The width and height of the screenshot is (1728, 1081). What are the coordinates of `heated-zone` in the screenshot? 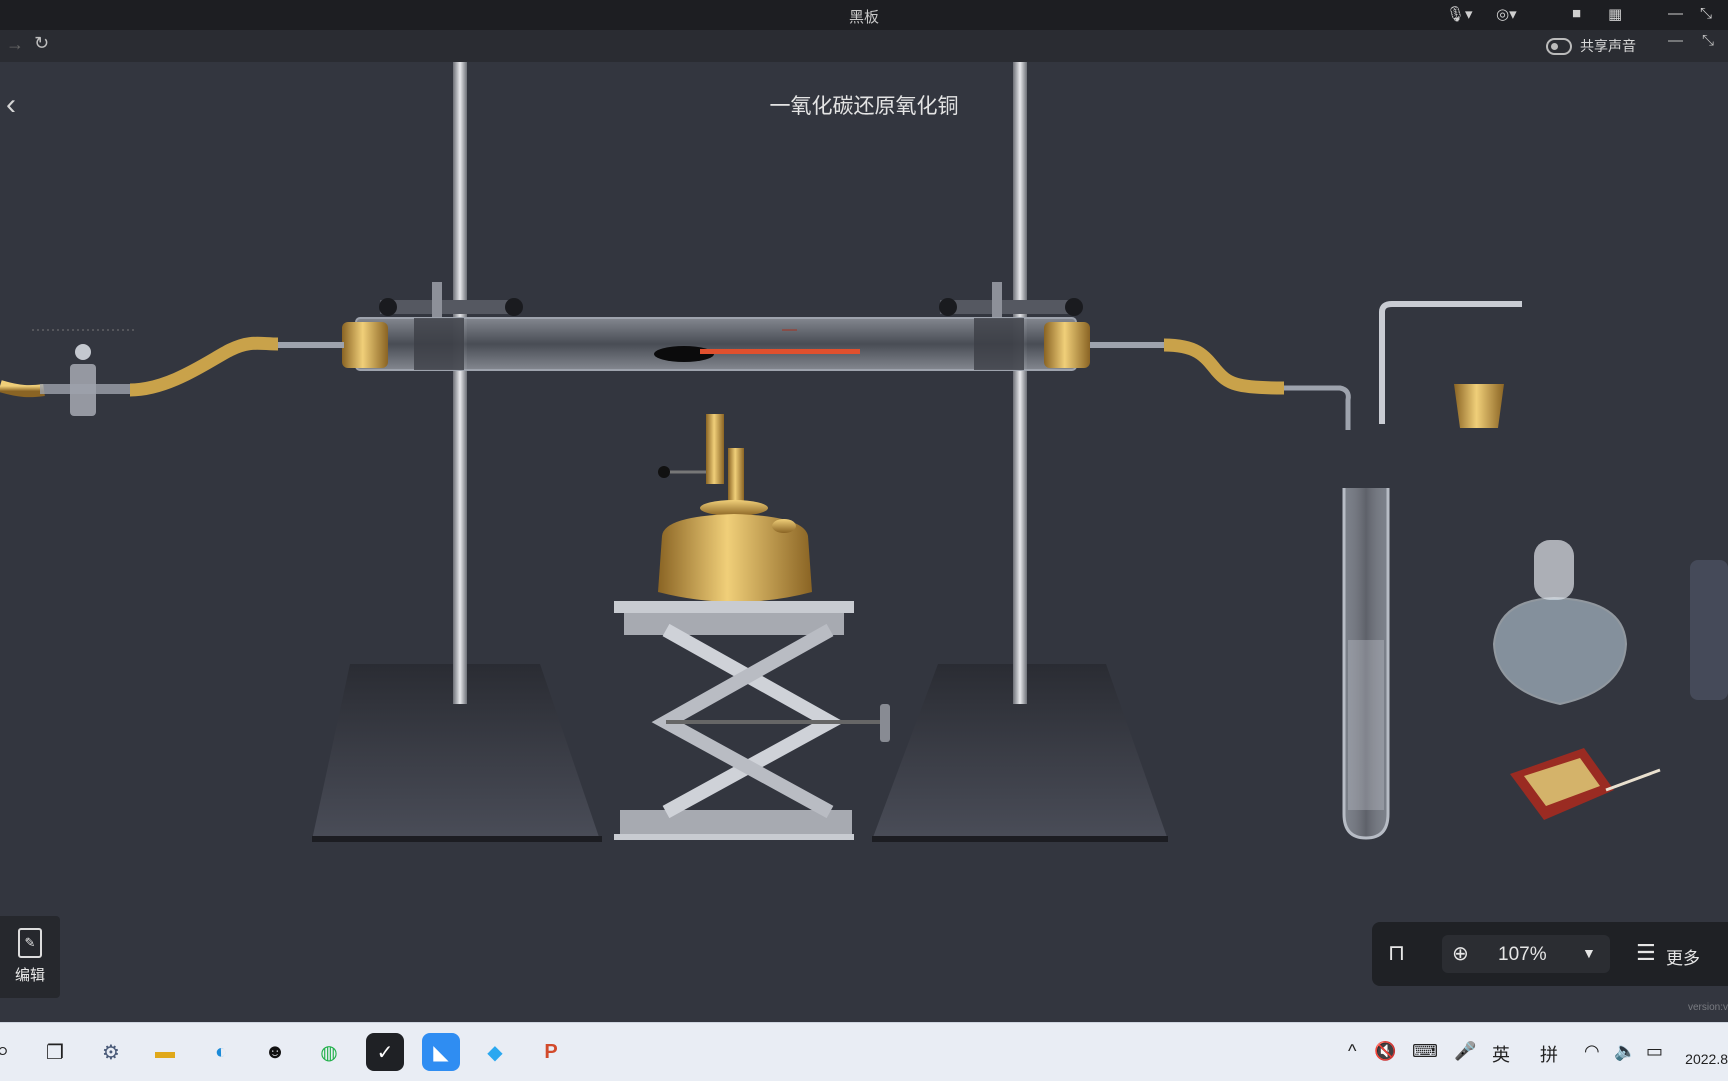 It's located at (780, 351).